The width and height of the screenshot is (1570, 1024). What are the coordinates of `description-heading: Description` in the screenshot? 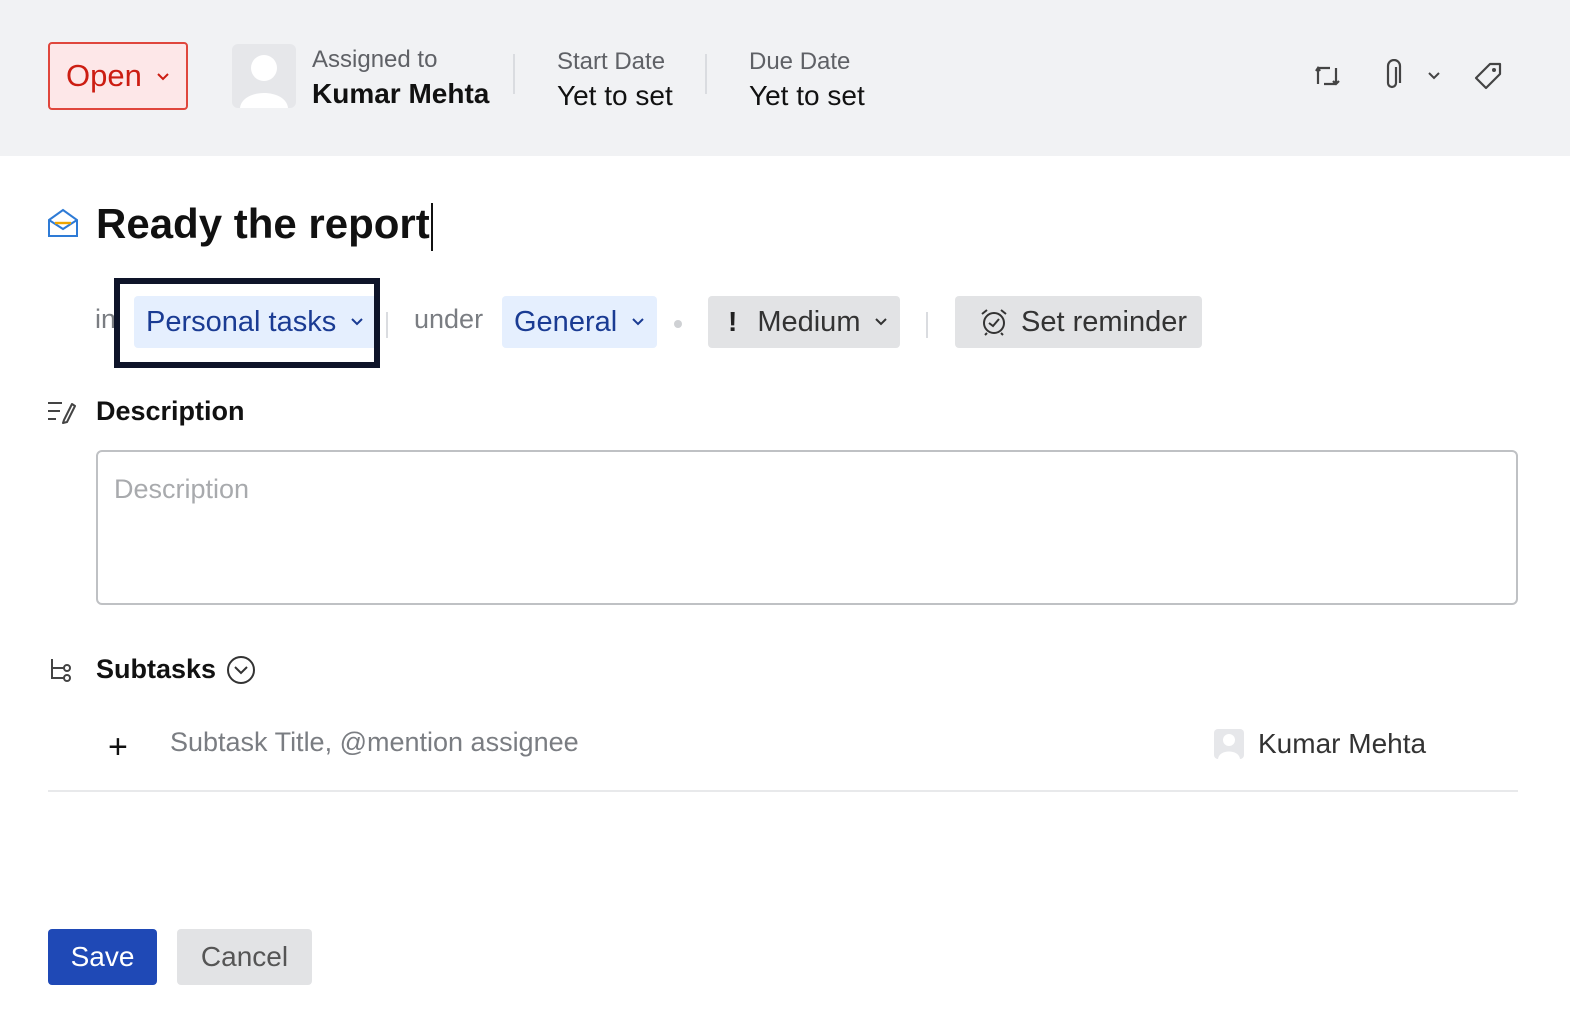 It's located at (145, 411).